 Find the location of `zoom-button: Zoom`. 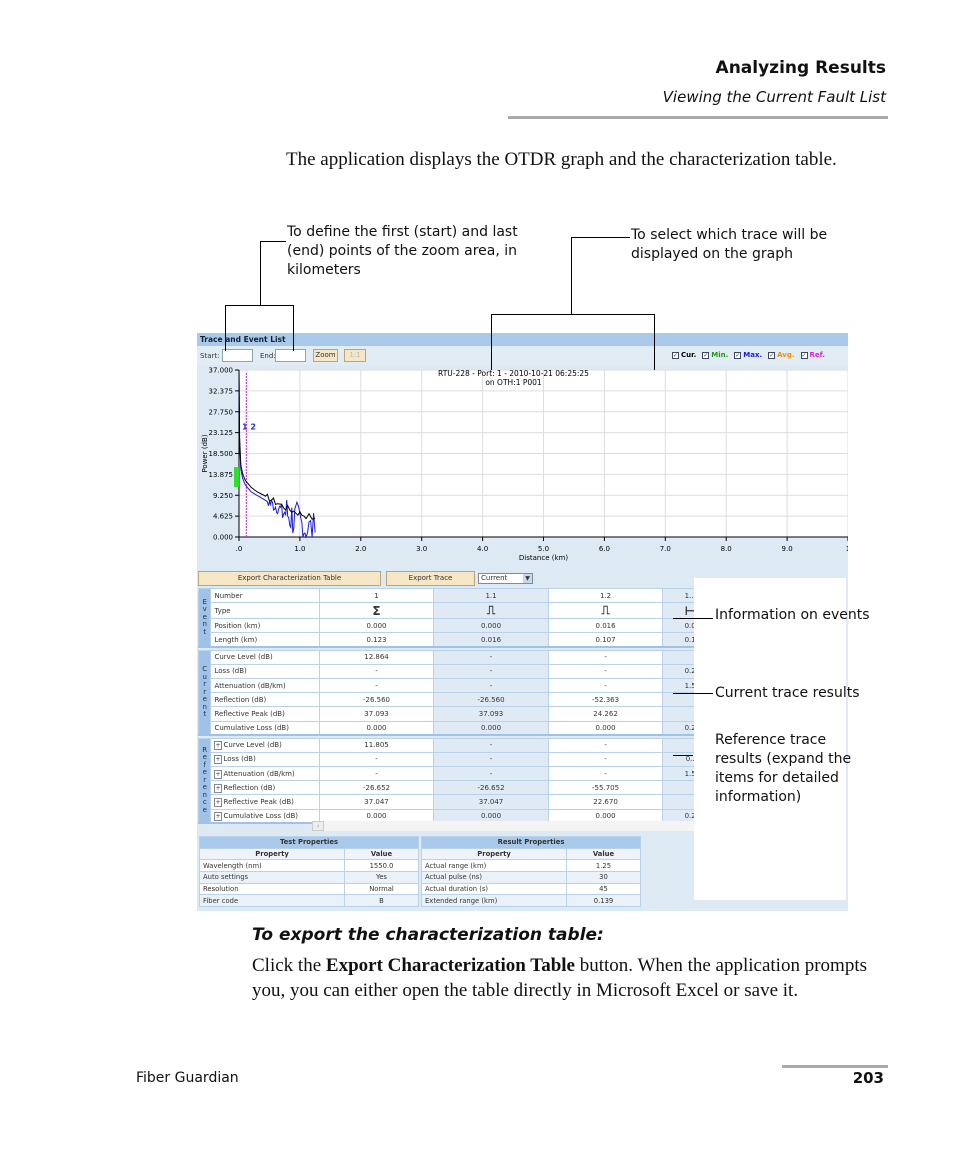

zoom-button: Zoom is located at coordinates (325, 355).